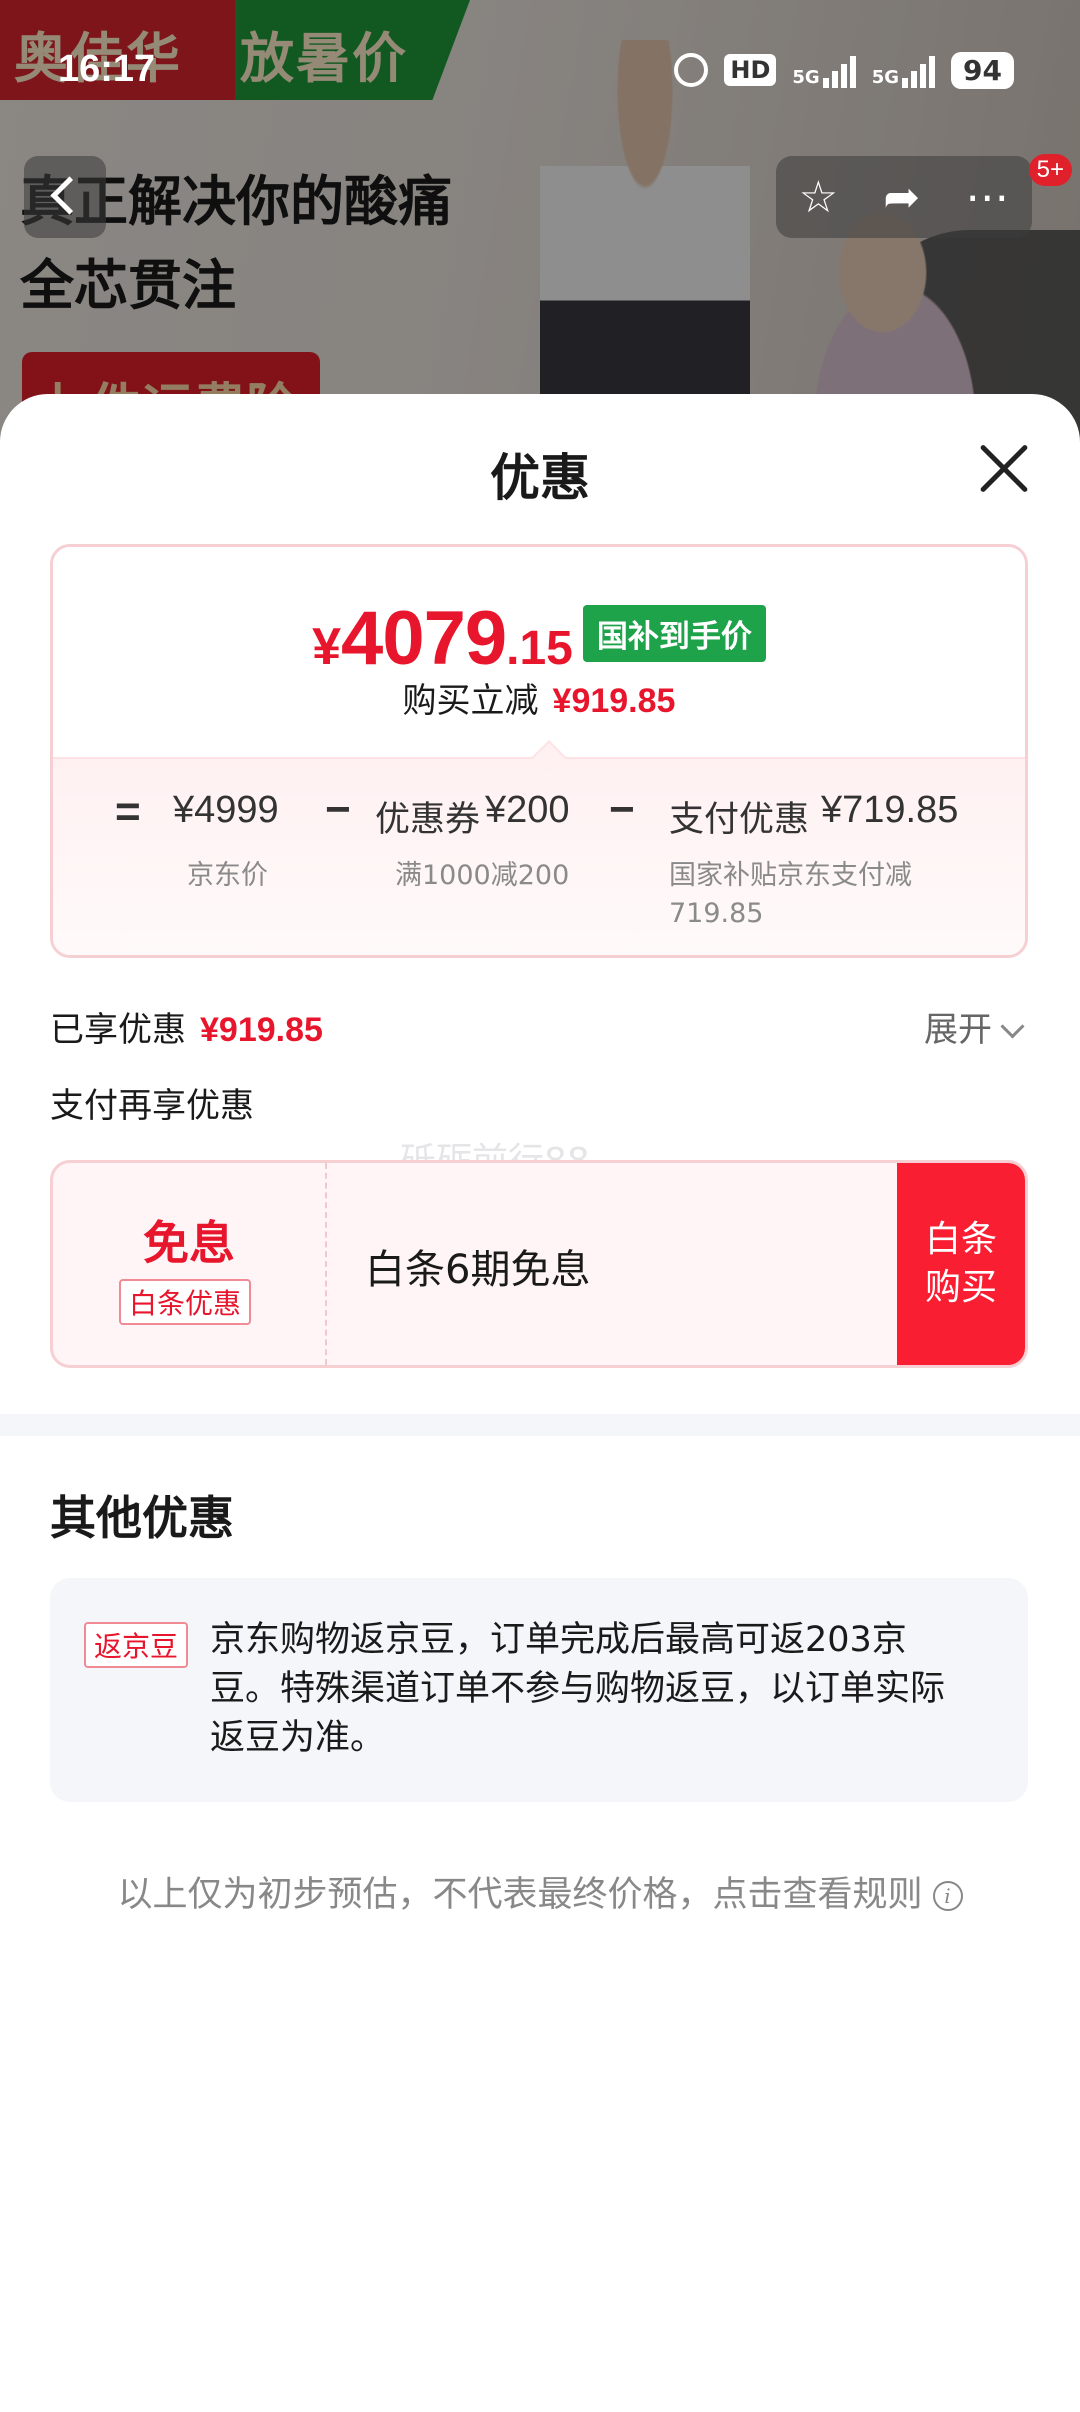  I want to click on baitiao-interest-free-option: 免息 白条优惠 白条6期免息 白条 购买, so click(539, 1264).